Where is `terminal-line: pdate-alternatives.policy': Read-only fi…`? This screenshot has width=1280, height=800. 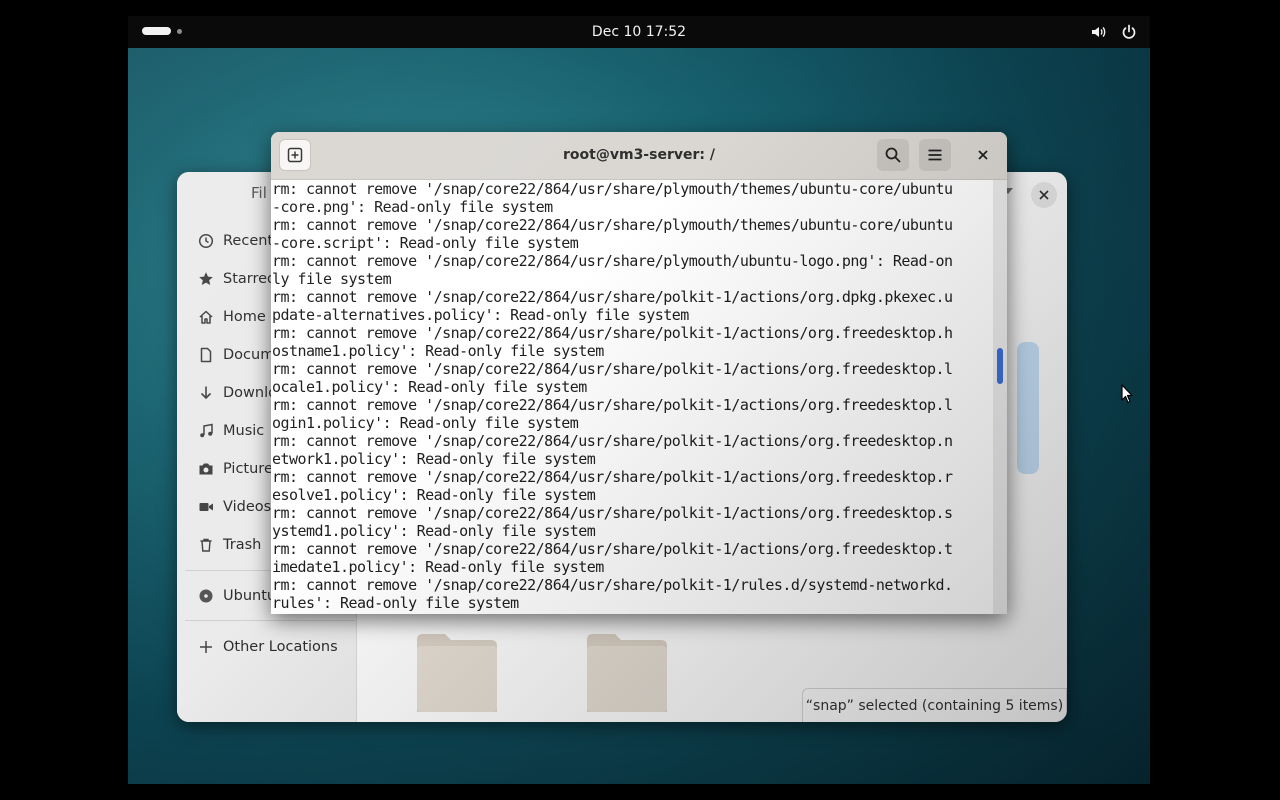
terminal-line: pdate-alternatives.policy': Read-only fi… is located at coordinates (480, 315).